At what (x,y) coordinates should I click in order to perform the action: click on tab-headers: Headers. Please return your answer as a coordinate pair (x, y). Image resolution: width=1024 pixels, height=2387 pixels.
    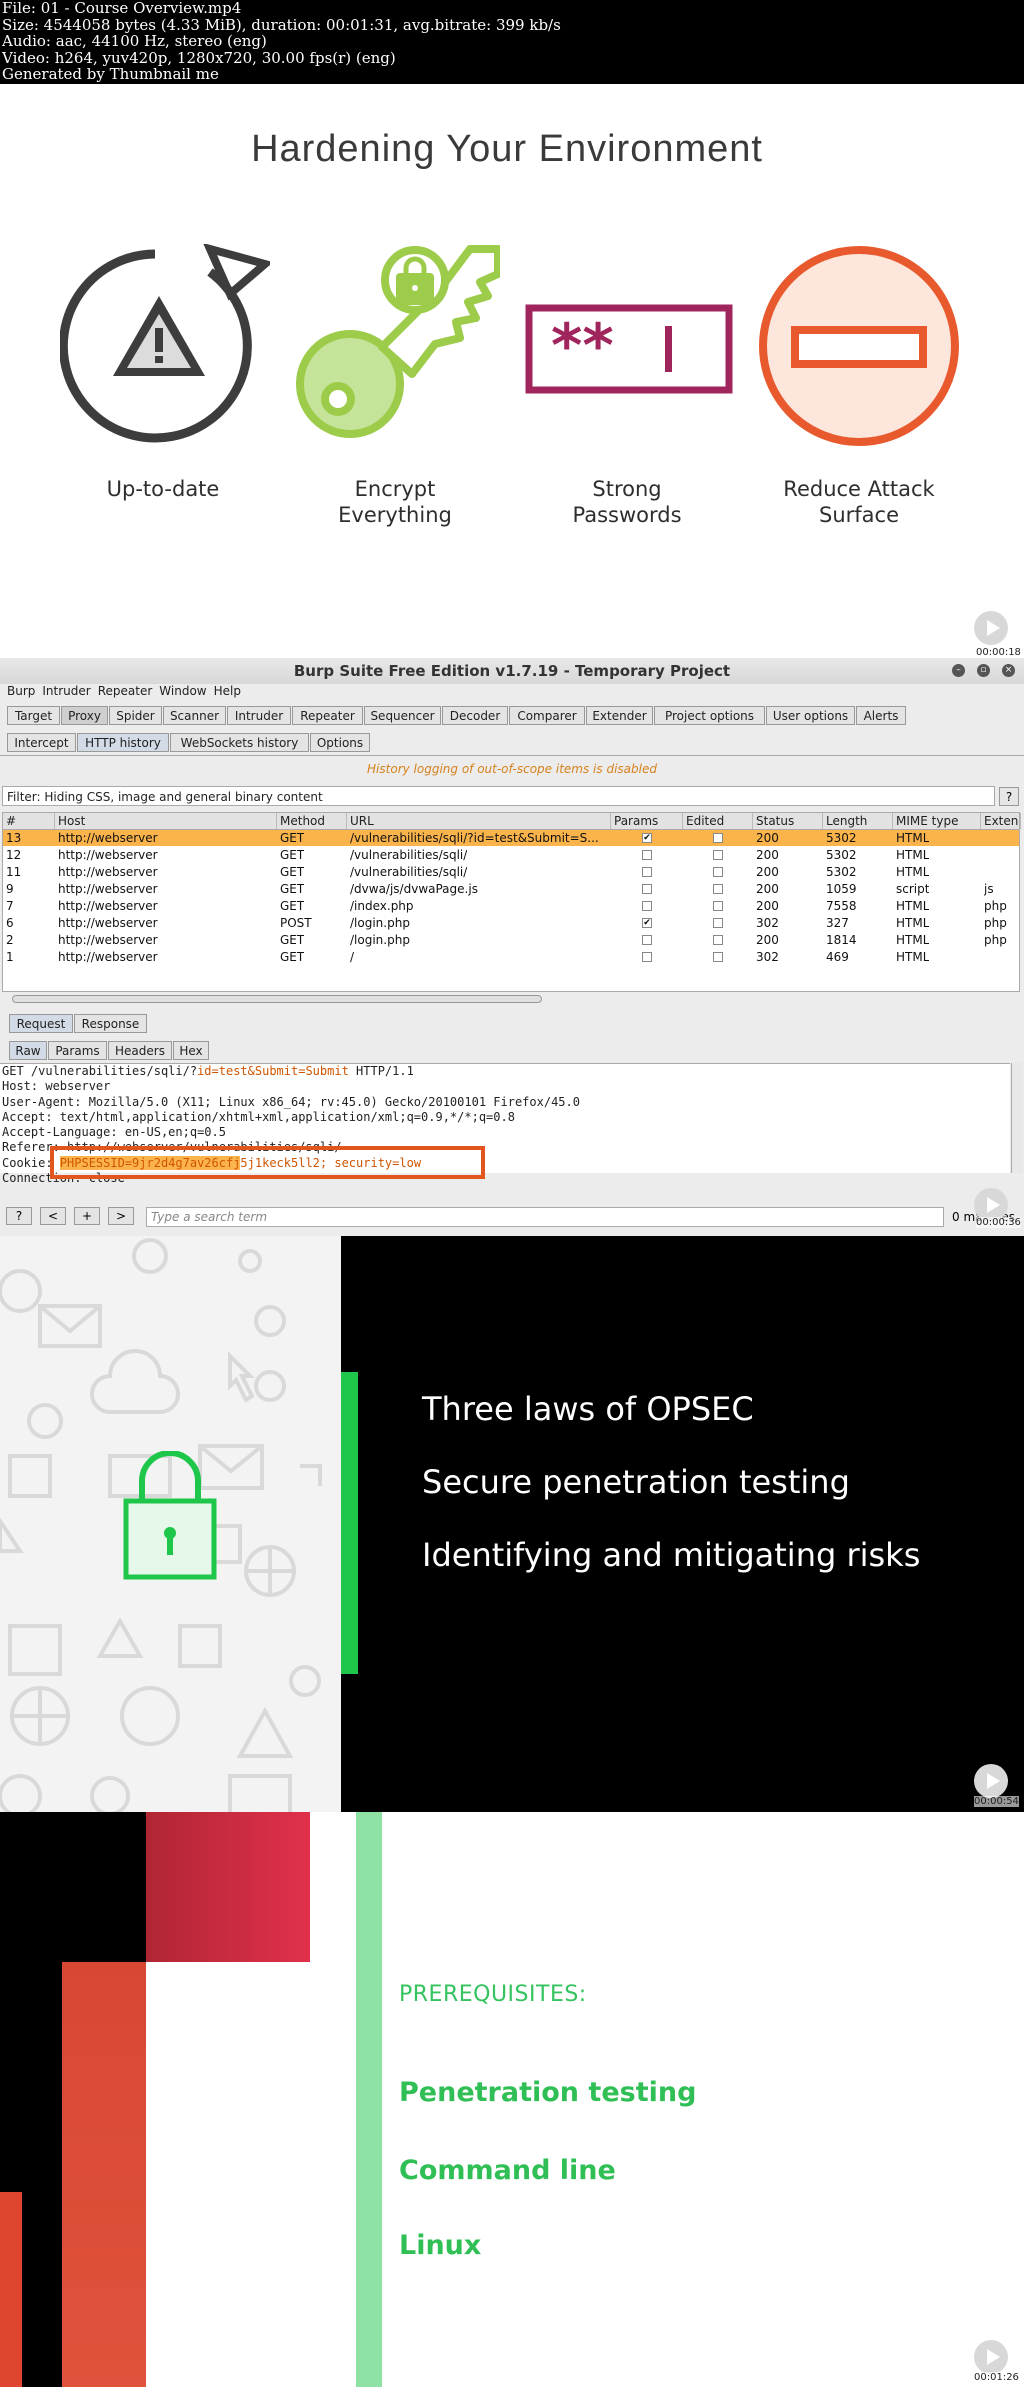
    Looking at the image, I should click on (140, 1050).